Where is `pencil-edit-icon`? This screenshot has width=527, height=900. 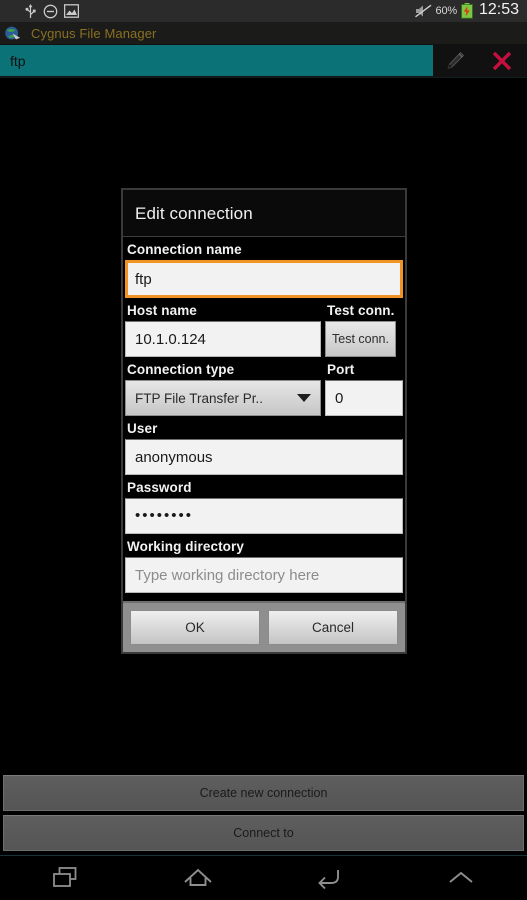
pencil-edit-icon is located at coordinates (456, 60).